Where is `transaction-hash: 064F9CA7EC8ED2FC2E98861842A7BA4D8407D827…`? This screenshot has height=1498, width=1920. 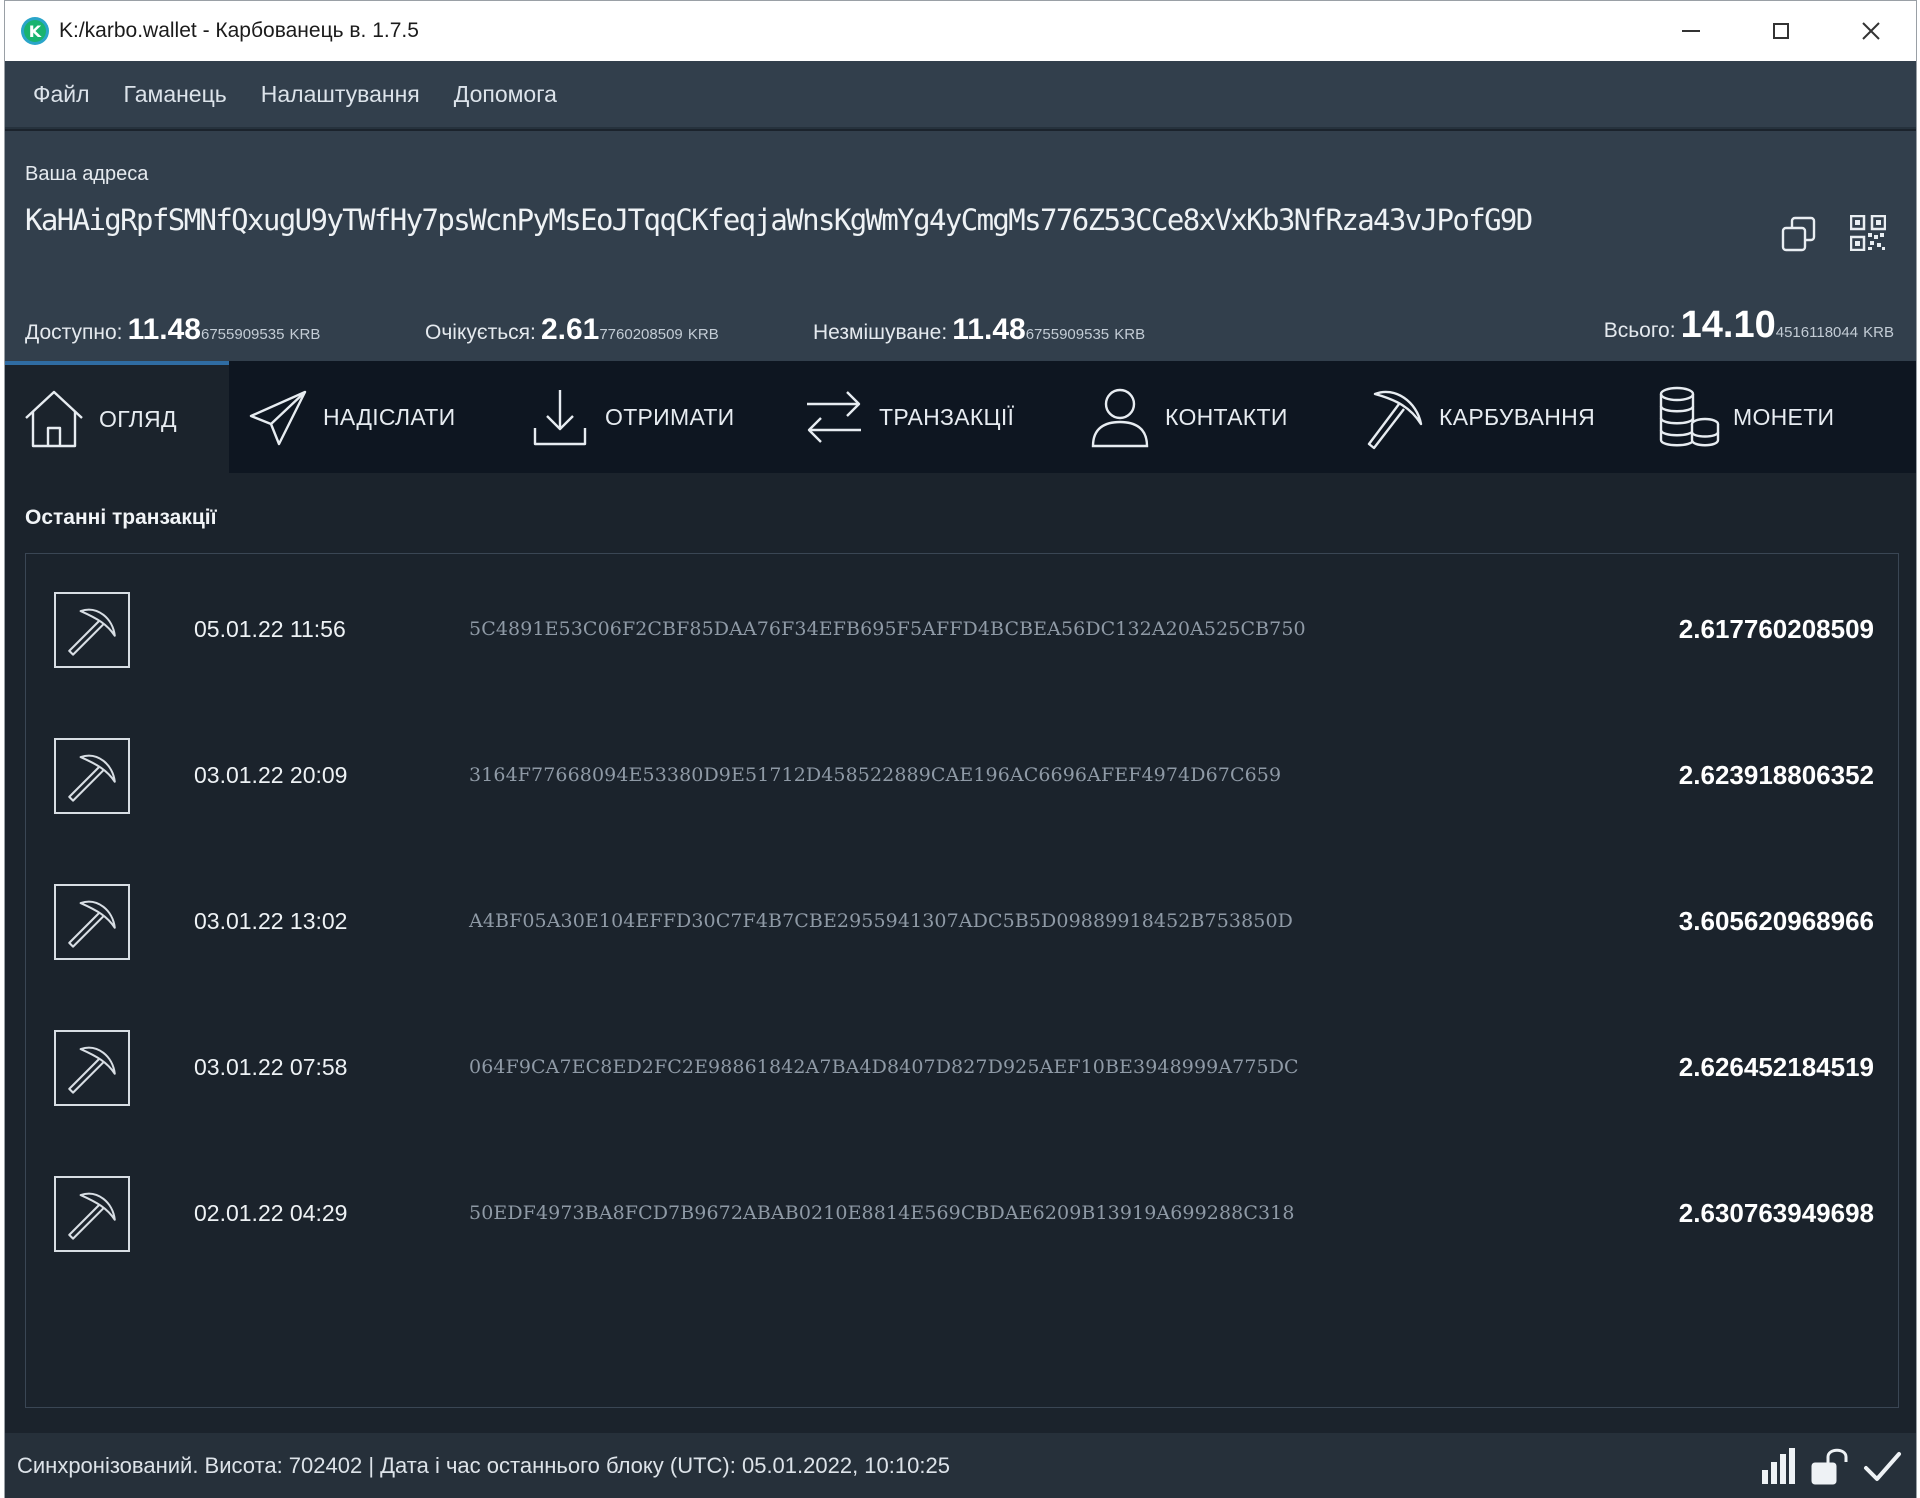 transaction-hash: 064F9CA7EC8ED2FC2E98861842A7BA4D8407D827… is located at coordinates (884, 1067).